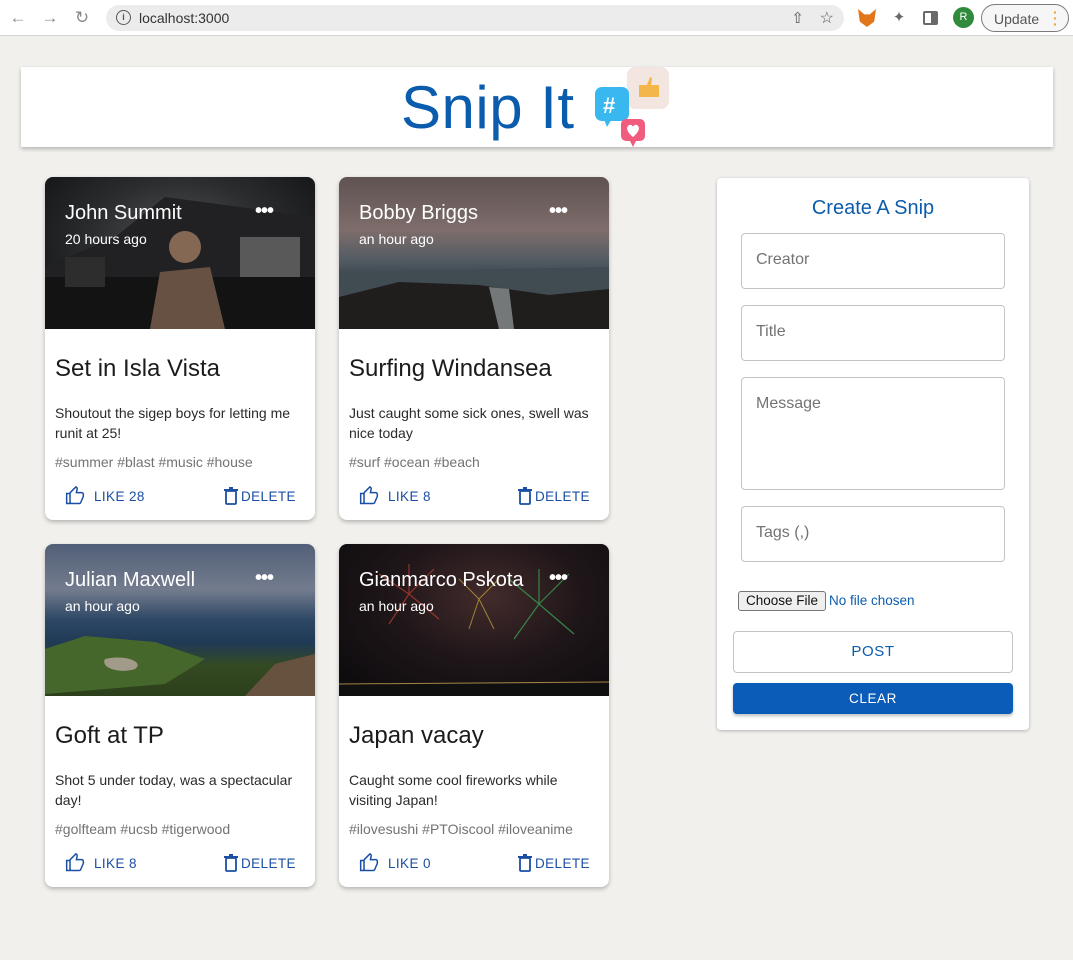  Describe the element at coordinates (154, 462) in the screenshot. I see `post-tags: #summer #blast #music #house` at that location.